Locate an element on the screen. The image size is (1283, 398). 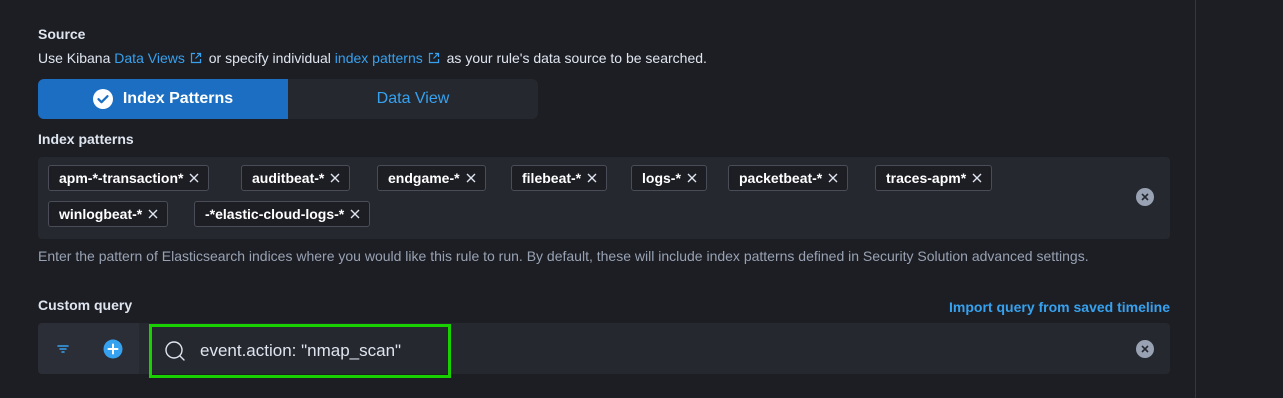
pill-label: endgame-* is located at coordinates (424, 178).